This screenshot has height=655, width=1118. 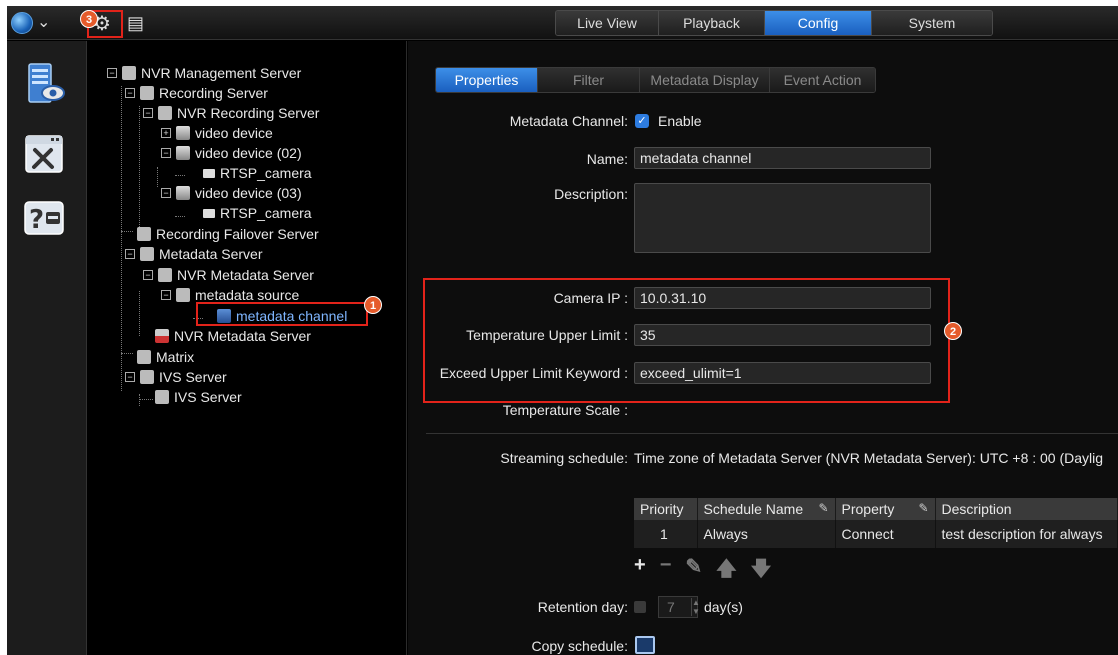 What do you see at coordinates (642, 121) in the screenshot?
I see `enable-checkbox: ✓` at bounding box center [642, 121].